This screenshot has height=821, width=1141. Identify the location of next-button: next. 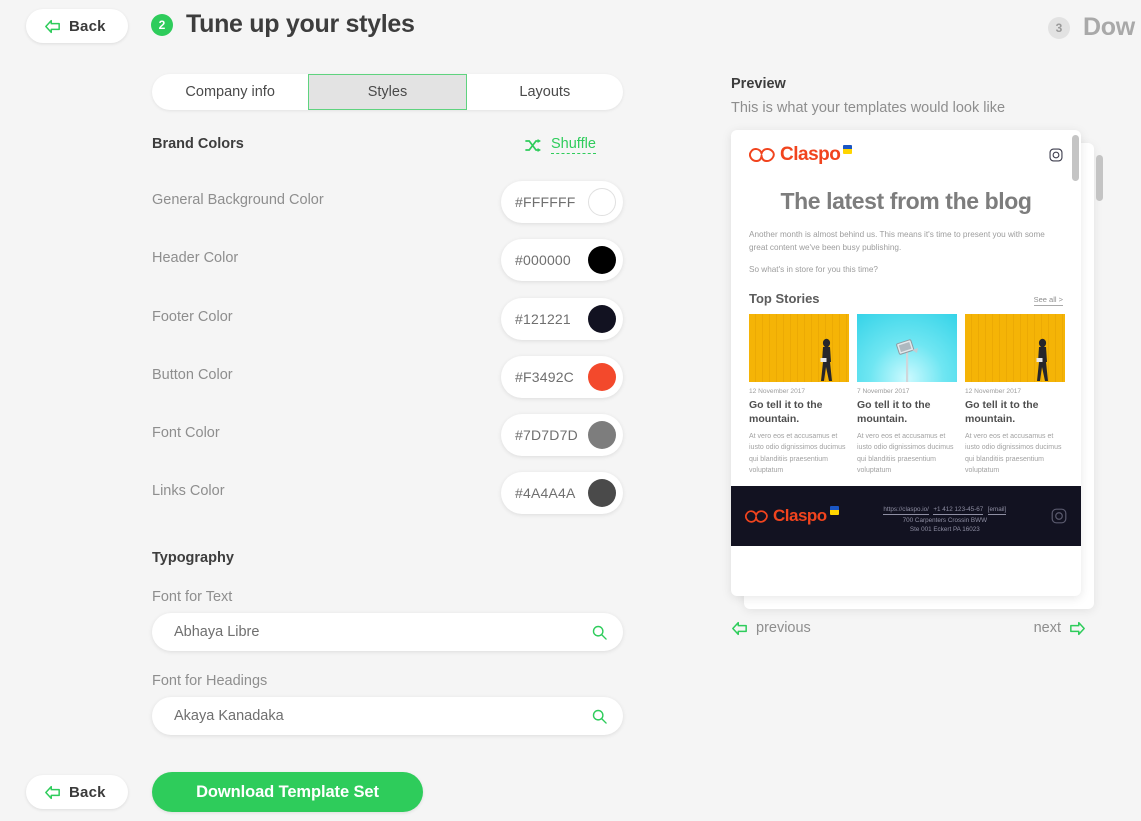
(1060, 628).